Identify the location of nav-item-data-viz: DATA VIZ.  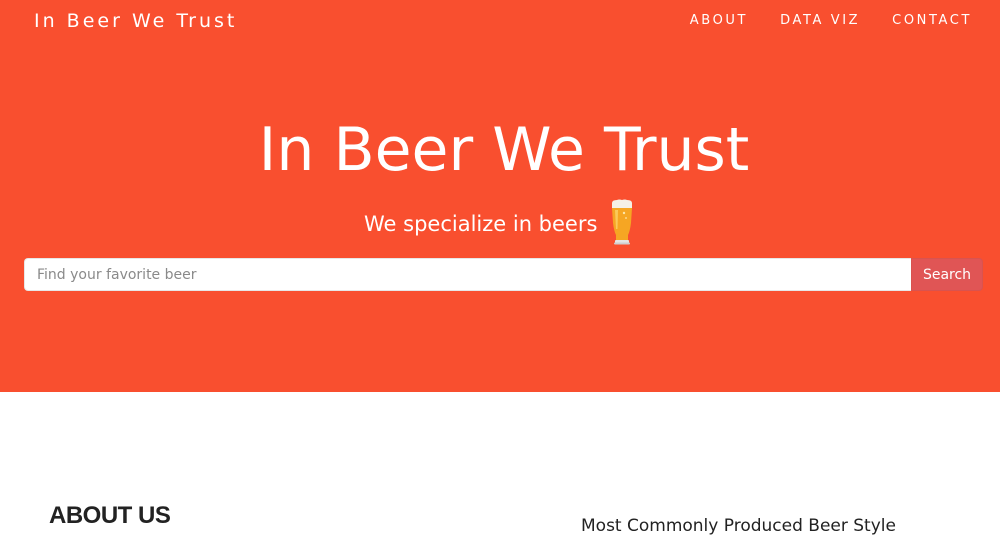
(820, 21).